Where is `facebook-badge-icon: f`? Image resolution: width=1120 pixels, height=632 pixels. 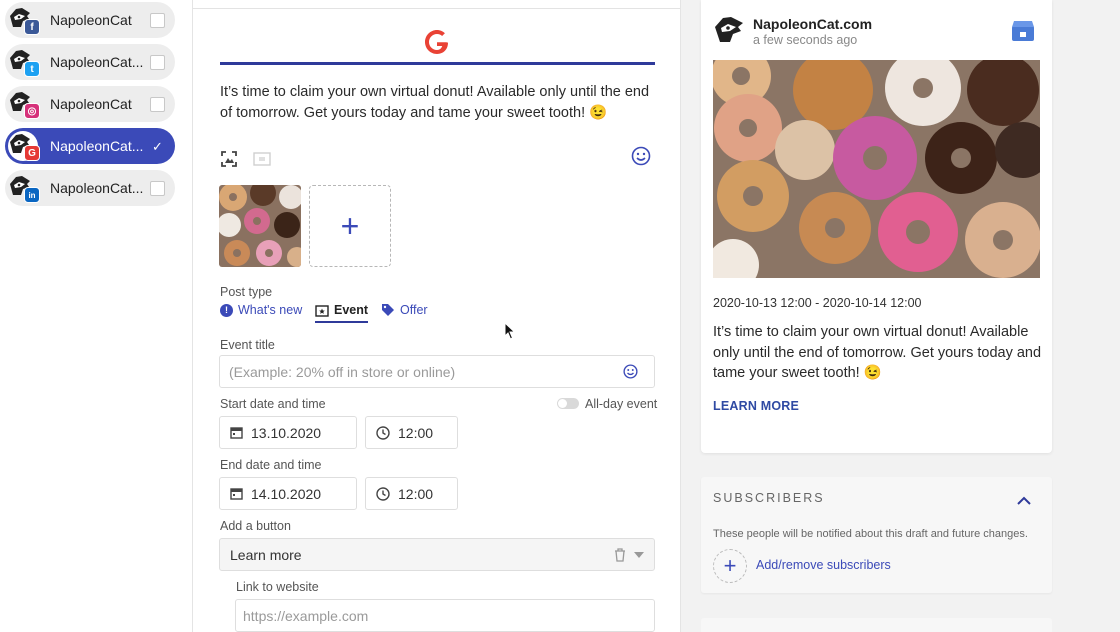 facebook-badge-icon: f is located at coordinates (32, 27).